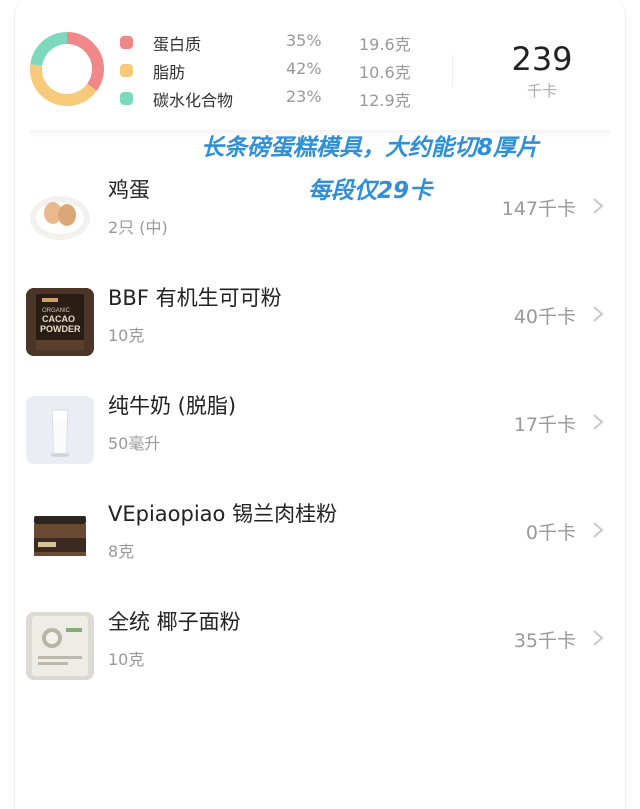 This screenshot has height=809, width=640. I want to click on carbs-color-dot, so click(126, 98).